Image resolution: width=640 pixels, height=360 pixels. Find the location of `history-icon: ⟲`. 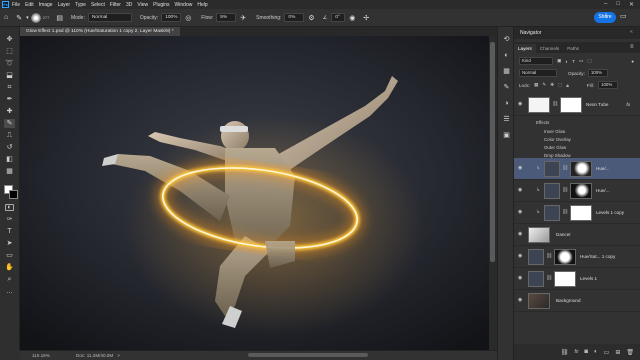

history-icon: ⟲ is located at coordinates (506, 39).